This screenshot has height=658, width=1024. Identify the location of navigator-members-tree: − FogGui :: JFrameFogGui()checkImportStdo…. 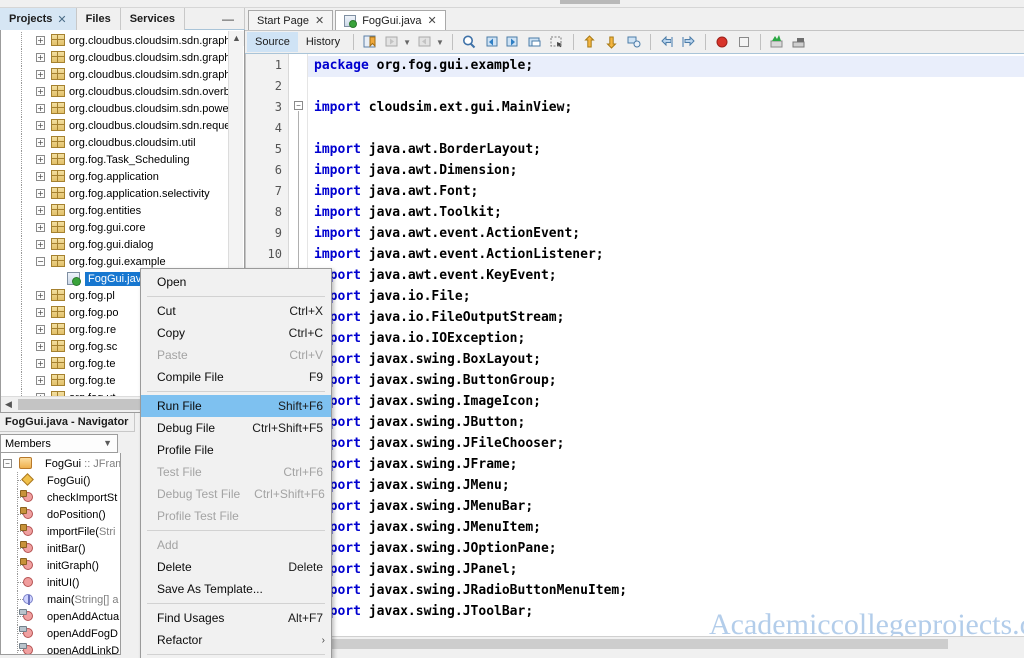
(60, 554).